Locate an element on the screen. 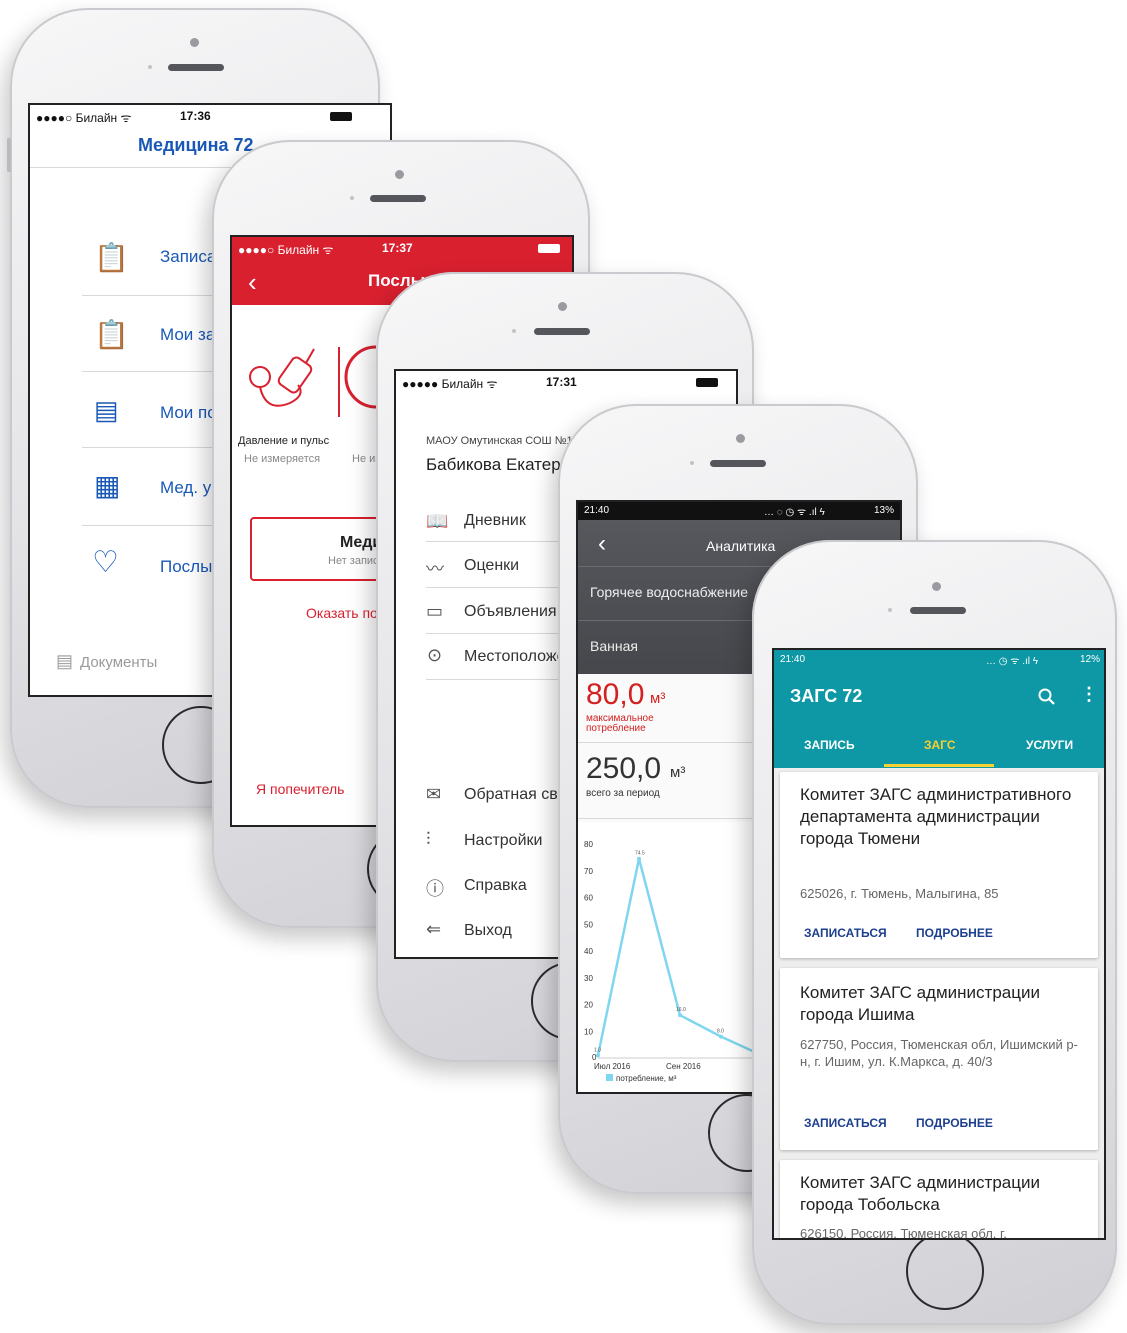  y-tick-label: 80 is located at coordinates (588, 844).